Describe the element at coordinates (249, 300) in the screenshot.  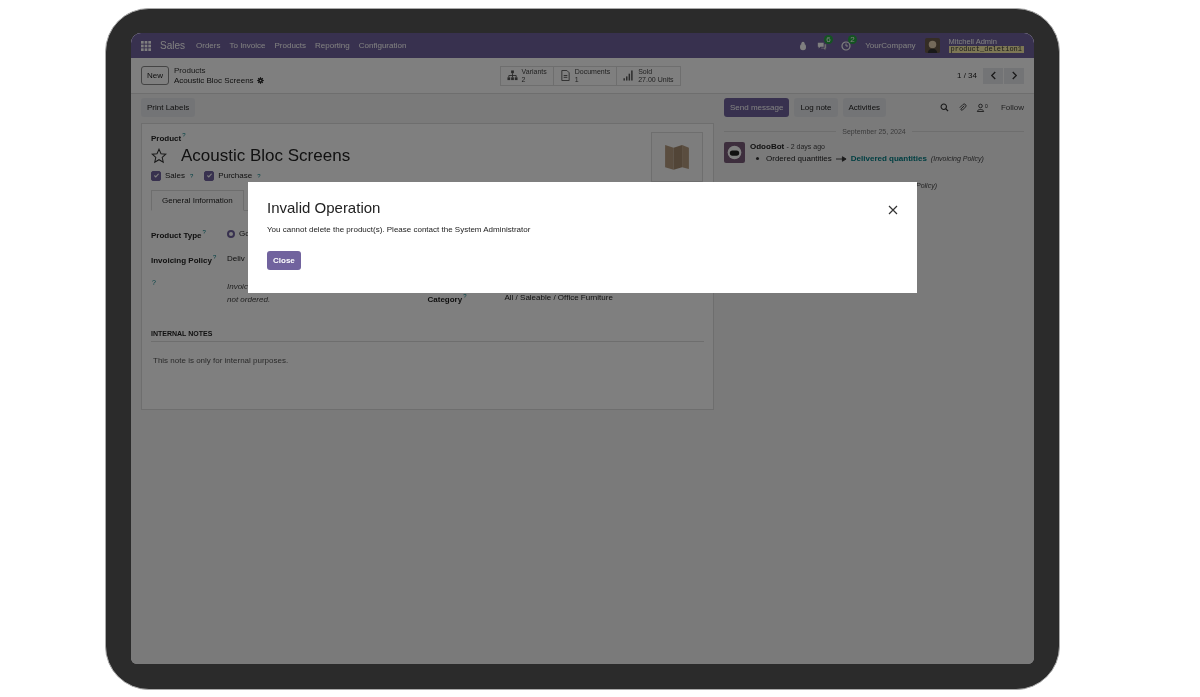
I see `help-text: not ordered.` at that location.